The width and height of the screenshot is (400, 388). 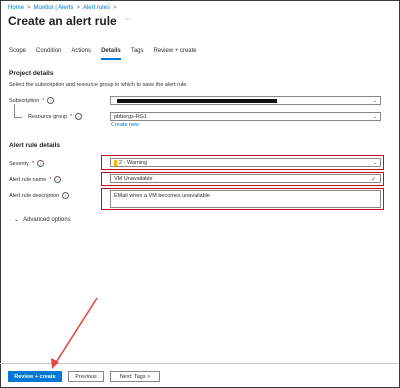 I want to click on annotation-arrow, so click(x=74, y=333).